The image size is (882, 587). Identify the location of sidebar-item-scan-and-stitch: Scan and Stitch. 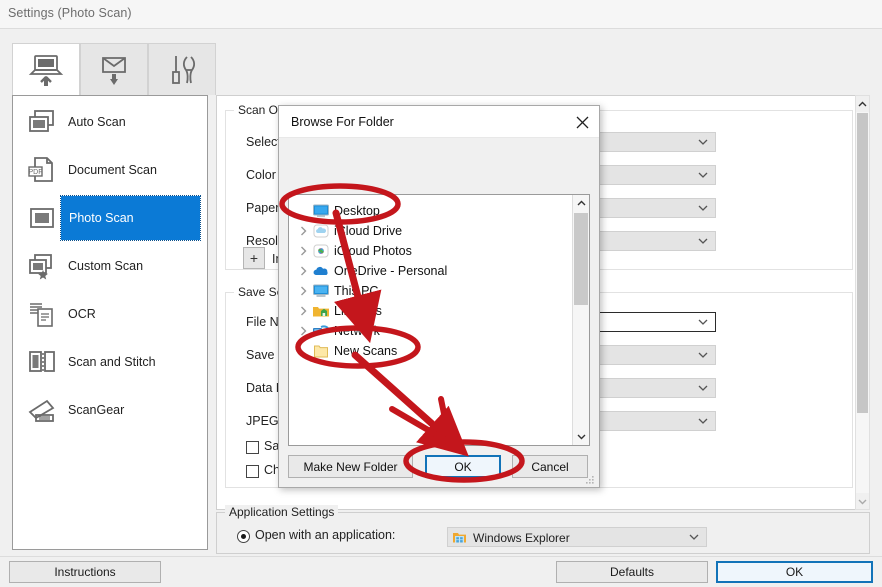
(111, 362).